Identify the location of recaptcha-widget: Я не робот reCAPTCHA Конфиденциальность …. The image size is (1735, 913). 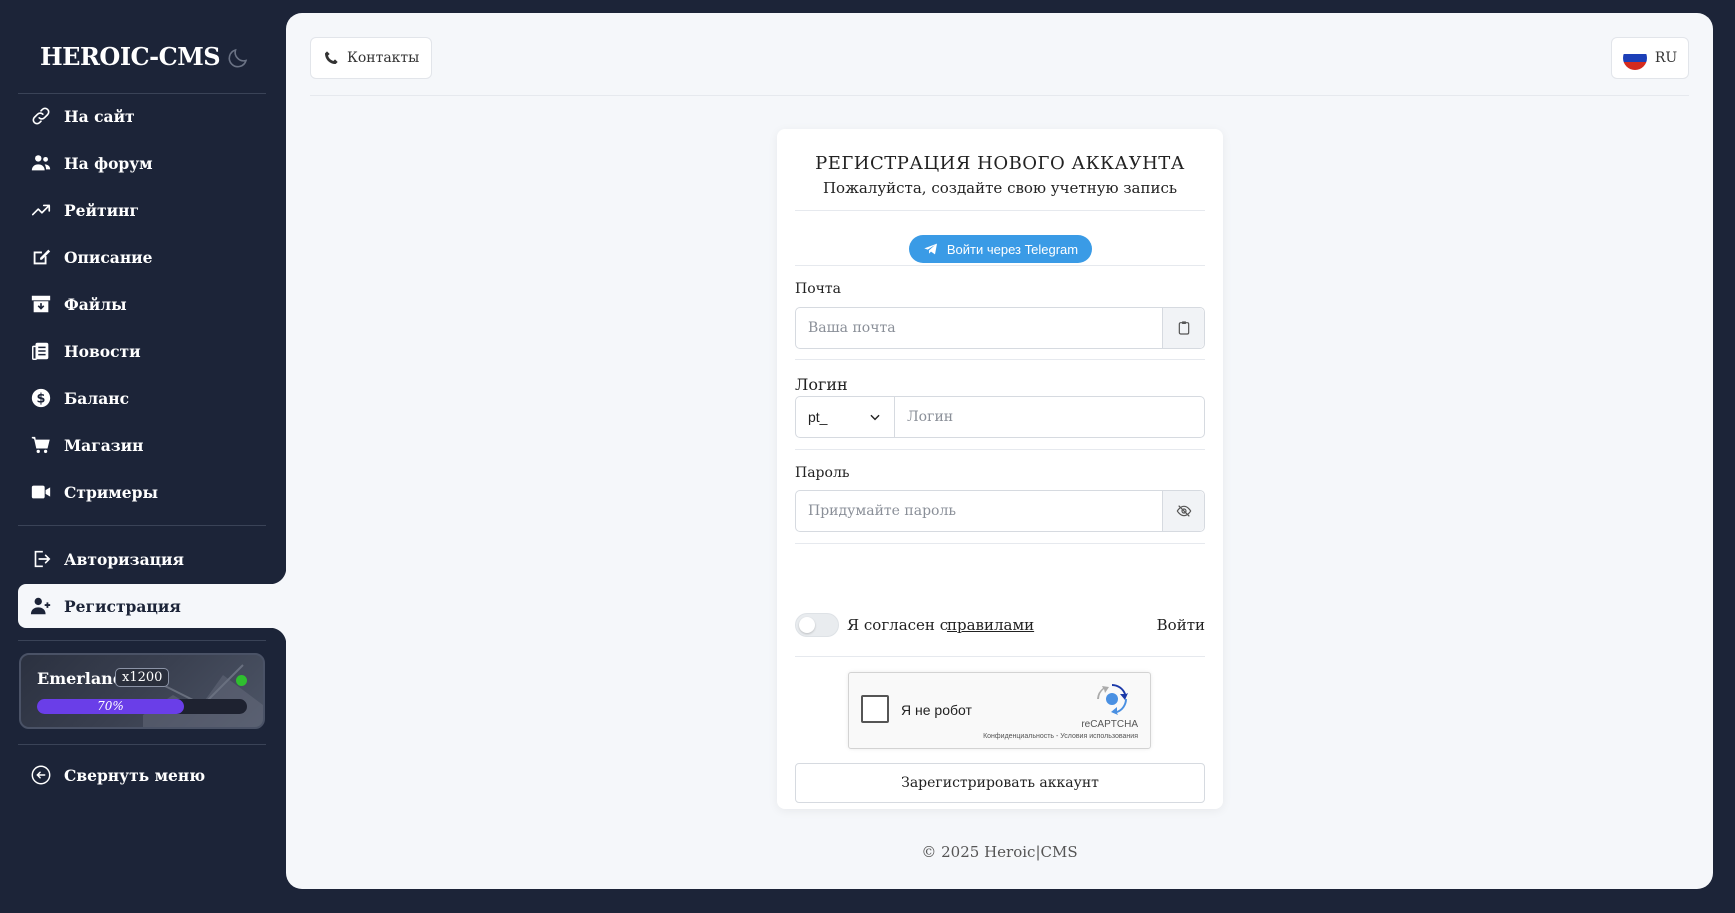
(999, 710).